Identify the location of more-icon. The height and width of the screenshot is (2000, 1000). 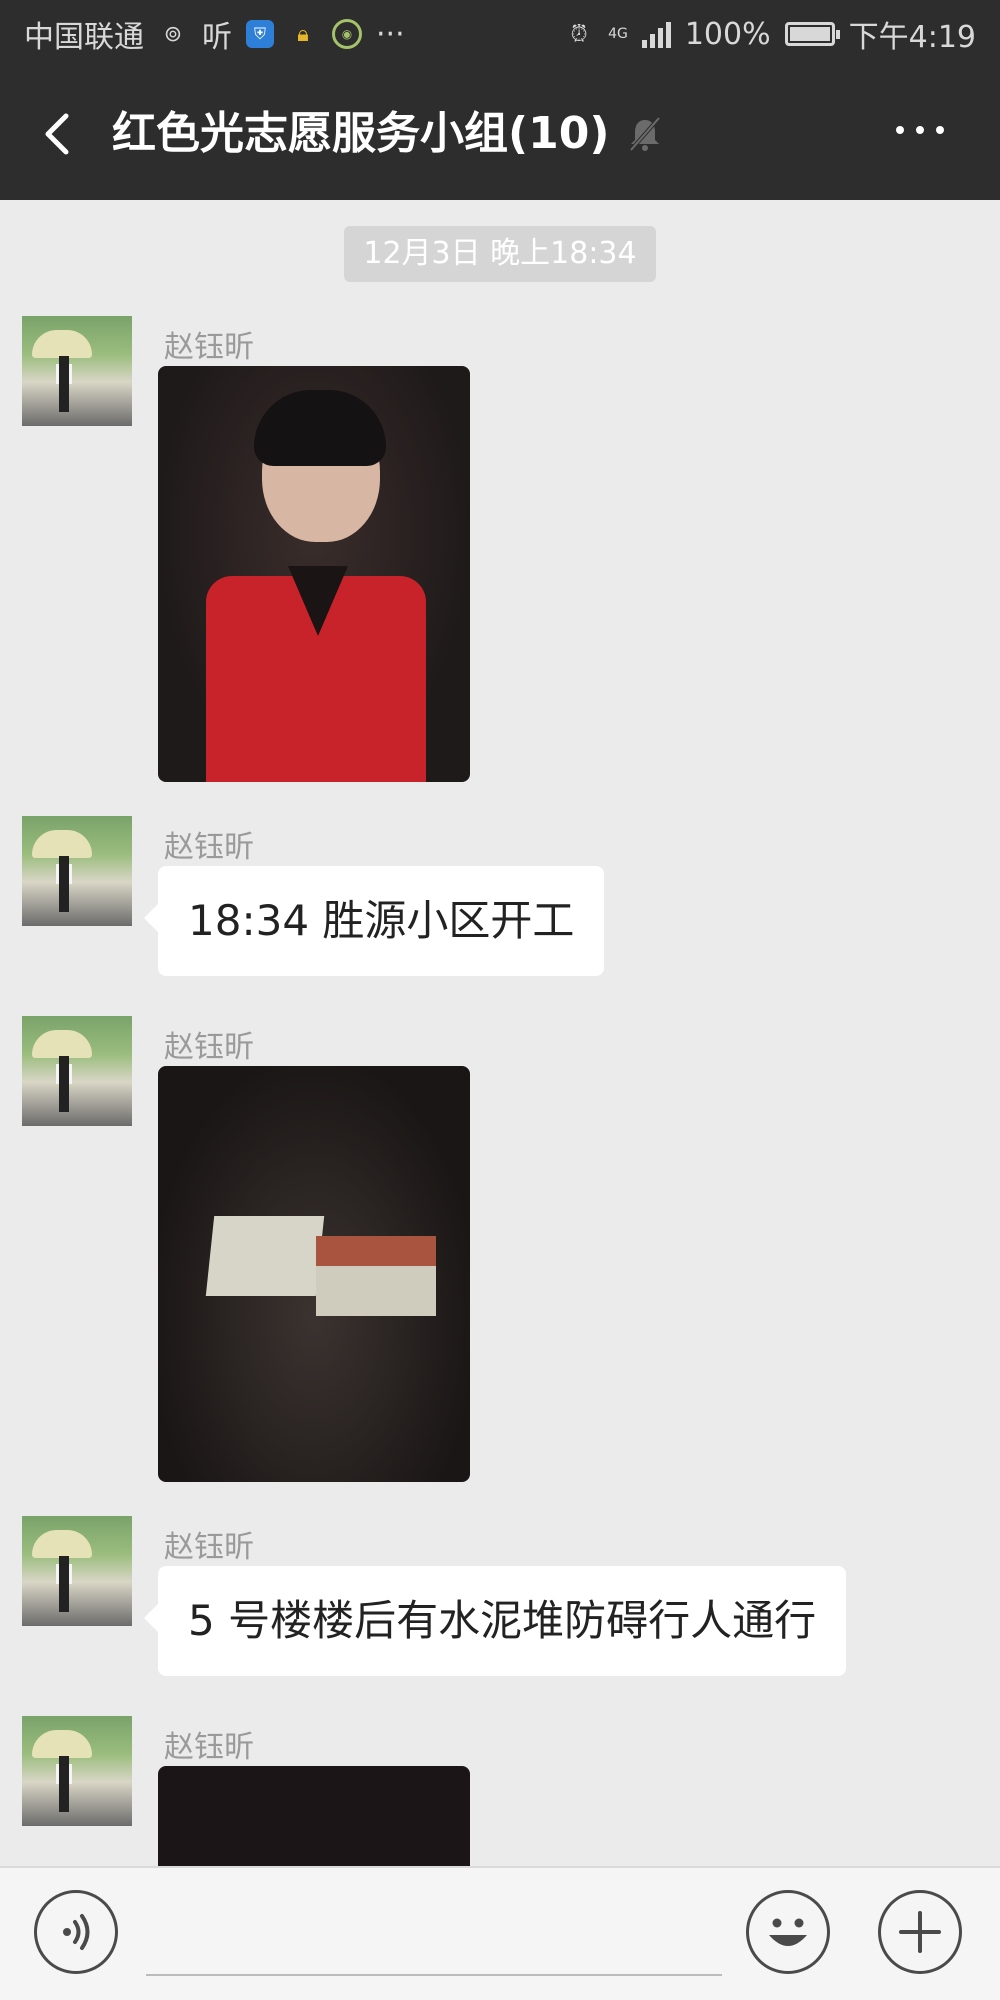
(920, 130).